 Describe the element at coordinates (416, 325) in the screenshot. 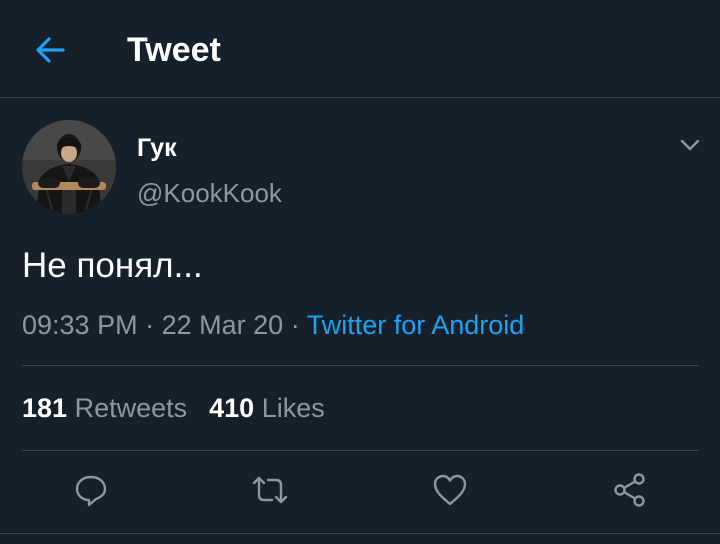

I see `tweet-source-link: Twitter for Android` at that location.